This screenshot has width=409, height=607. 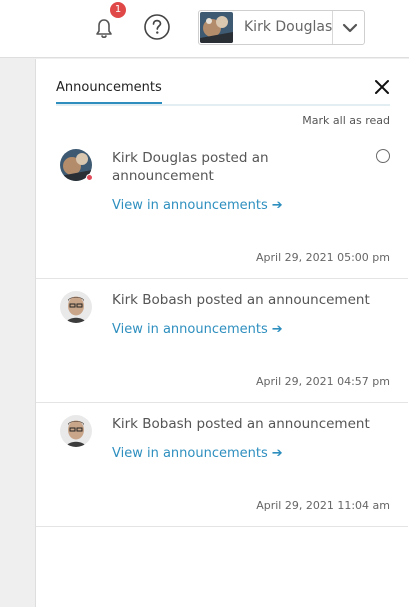 I want to click on tab-announcements: Announcements, so click(x=109, y=92).